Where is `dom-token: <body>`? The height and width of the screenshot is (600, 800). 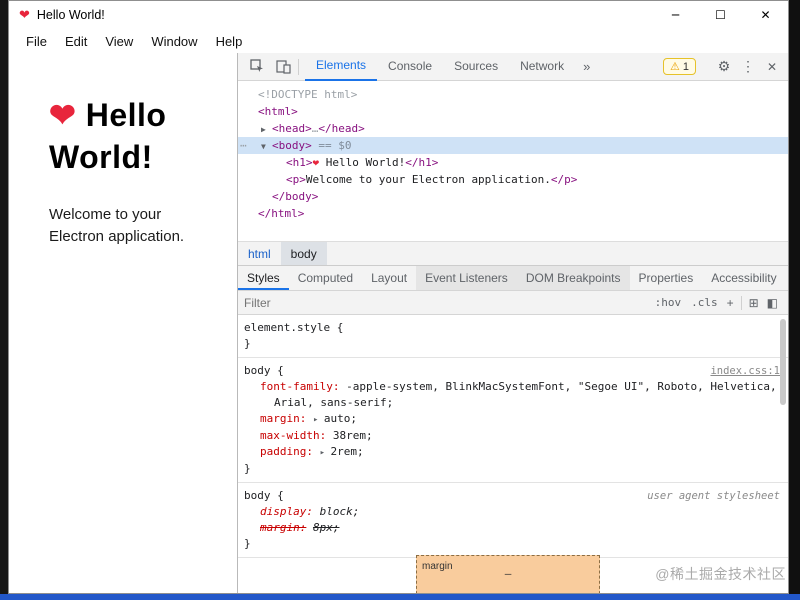 dom-token: <body> is located at coordinates (292, 145).